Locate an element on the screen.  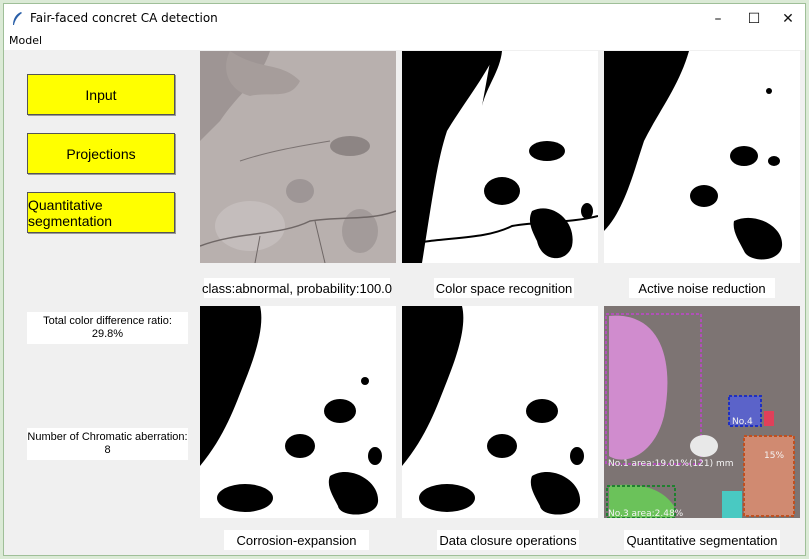
data-closure-panel is located at coordinates (500, 412).